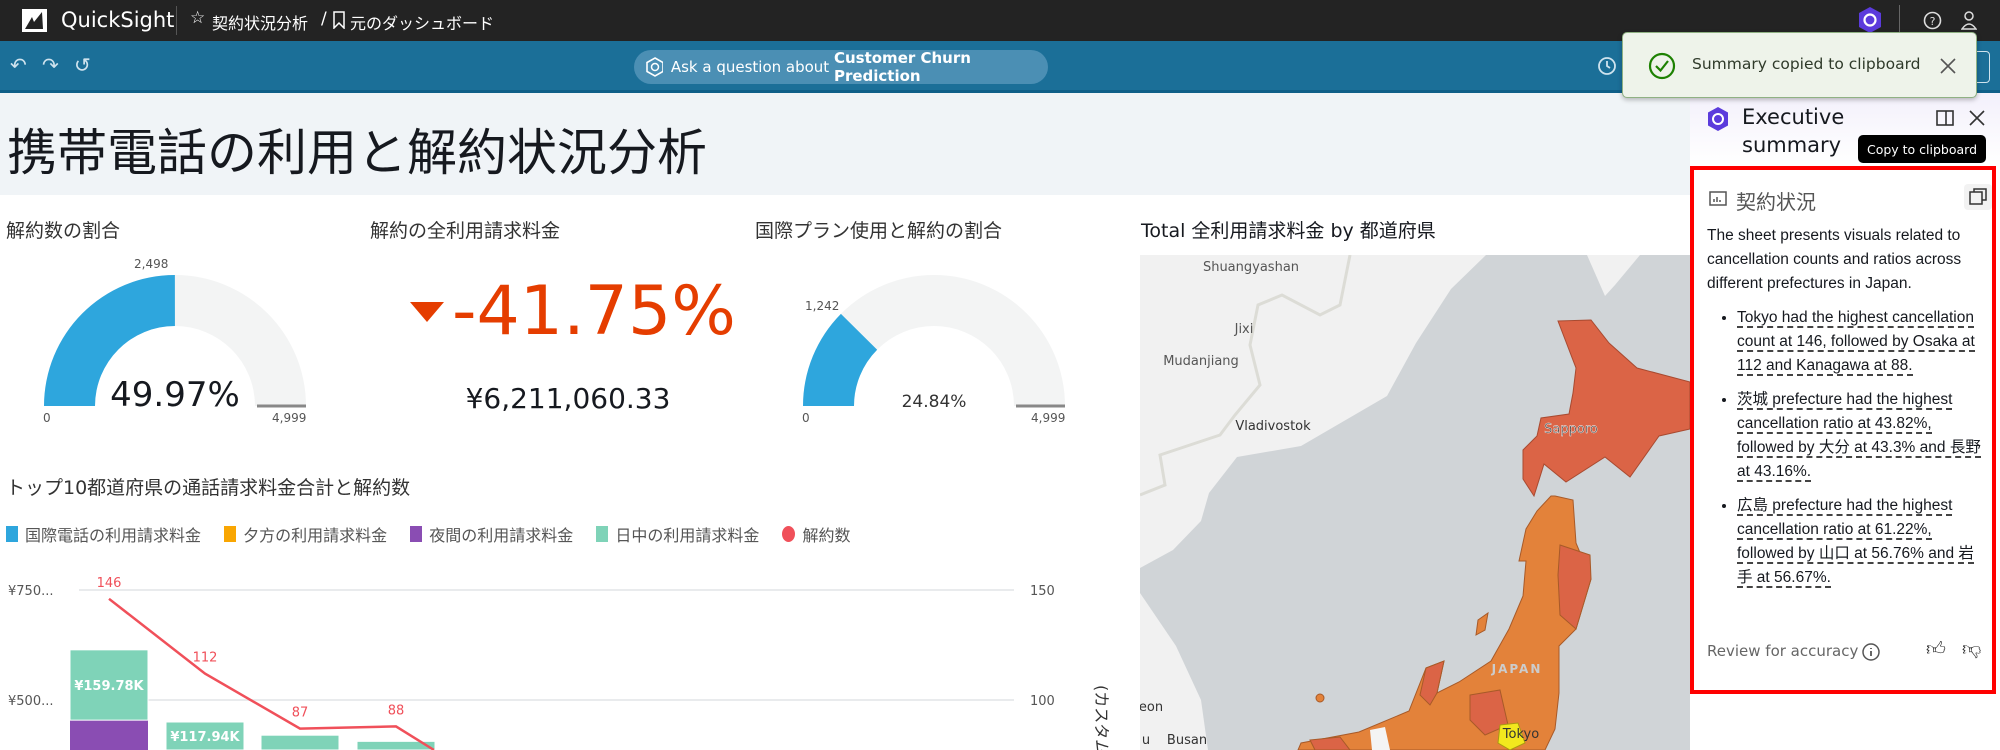 The image size is (2000, 750). Describe the element at coordinates (806, 418) in the screenshot. I see `gauge2-min-label: 0` at that location.